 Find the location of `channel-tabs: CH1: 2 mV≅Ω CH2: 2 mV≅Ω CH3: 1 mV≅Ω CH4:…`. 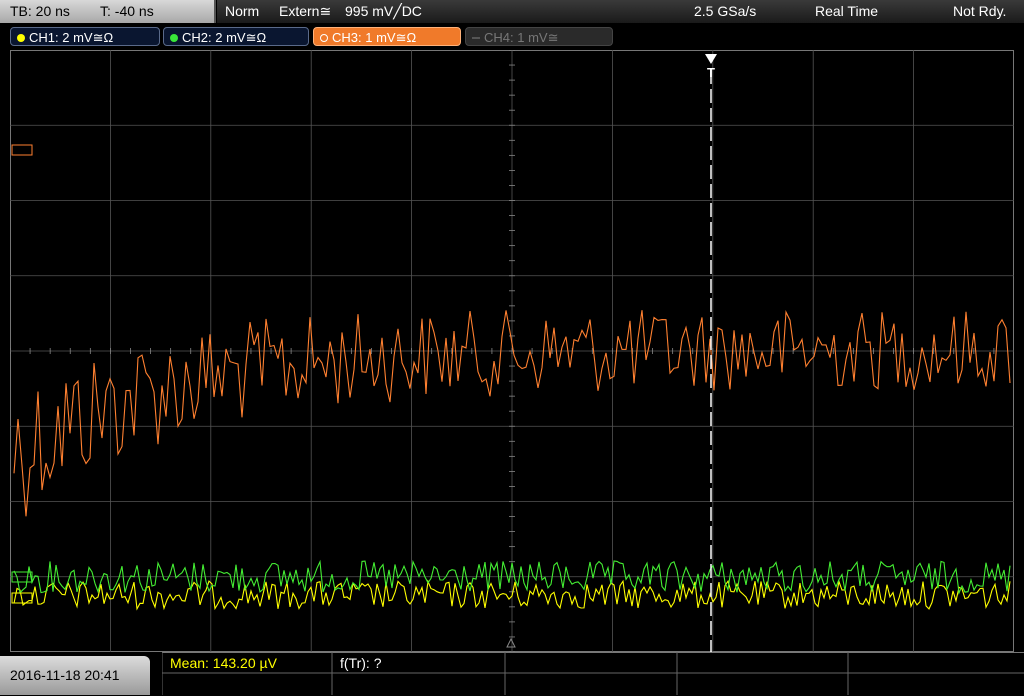

channel-tabs: CH1: 2 mV≅Ω CH2: 2 mV≅Ω CH3: 1 mV≅Ω CH4:… is located at coordinates (512, 37).